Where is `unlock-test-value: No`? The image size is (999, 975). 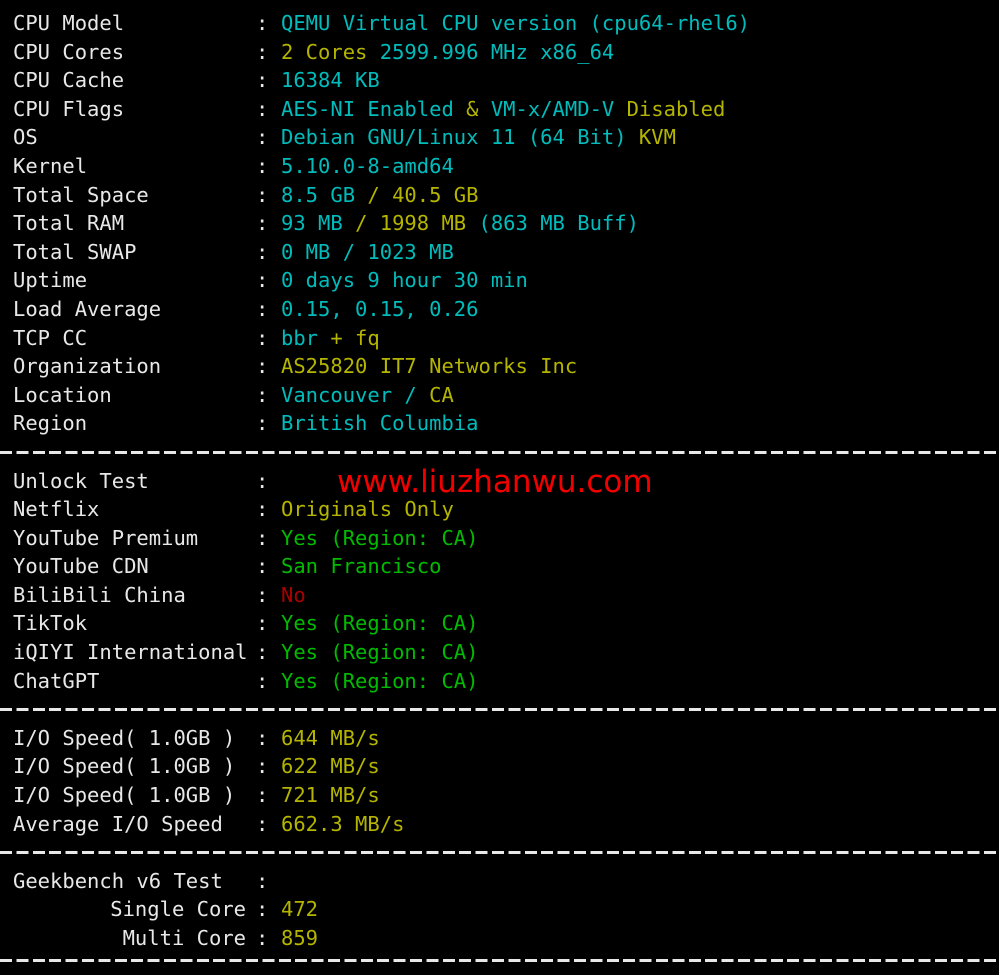
unlock-test-value: No is located at coordinates (293, 594).